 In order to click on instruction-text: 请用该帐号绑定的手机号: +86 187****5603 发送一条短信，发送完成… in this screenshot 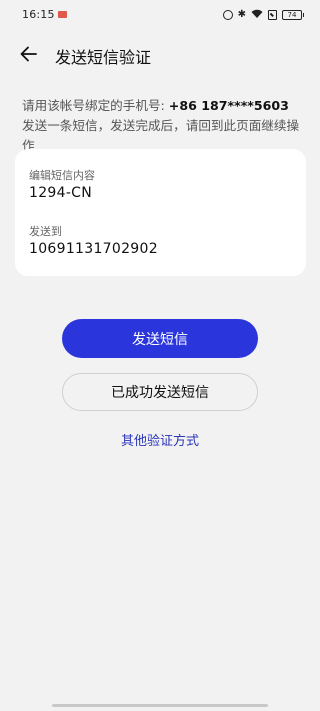, I will do `click(162, 126)`.